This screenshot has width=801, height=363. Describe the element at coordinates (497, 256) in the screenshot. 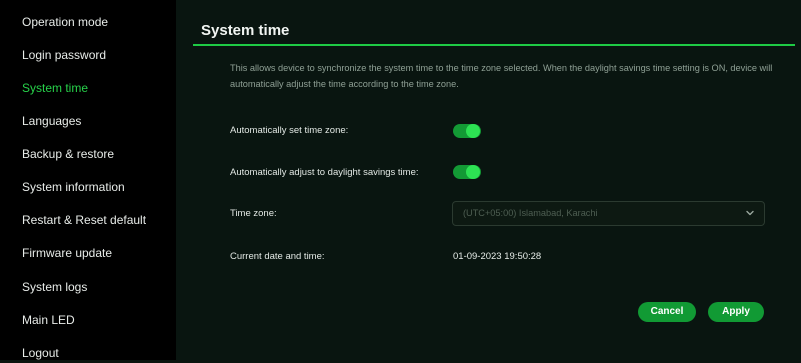

I see `current-datetime-value: 01-09-2023 19:50:28` at that location.